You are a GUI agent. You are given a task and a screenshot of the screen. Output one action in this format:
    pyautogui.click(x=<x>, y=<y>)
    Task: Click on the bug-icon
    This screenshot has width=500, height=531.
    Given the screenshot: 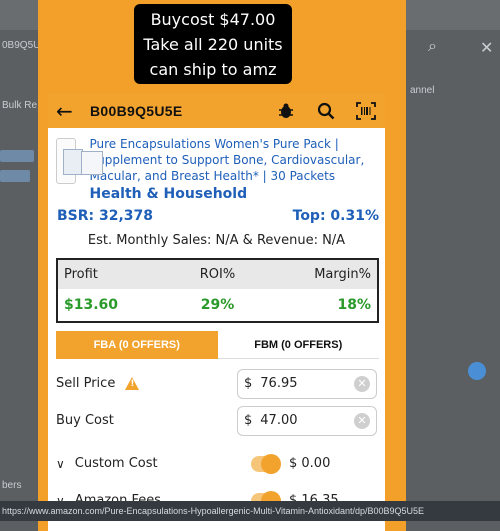 What is the action you would take?
    pyautogui.click(x=286, y=111)
    